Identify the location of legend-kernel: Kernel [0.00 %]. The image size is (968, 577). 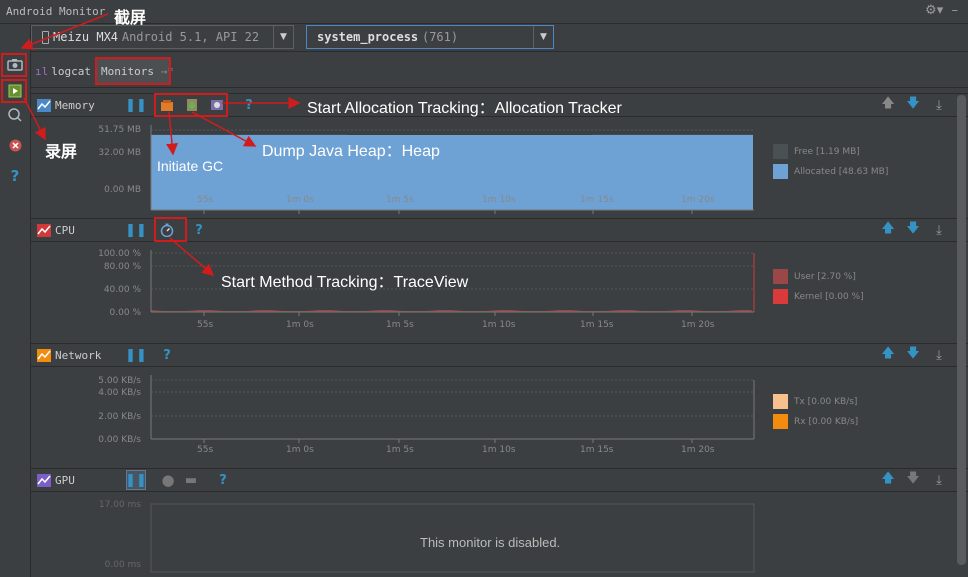
(818, 296).